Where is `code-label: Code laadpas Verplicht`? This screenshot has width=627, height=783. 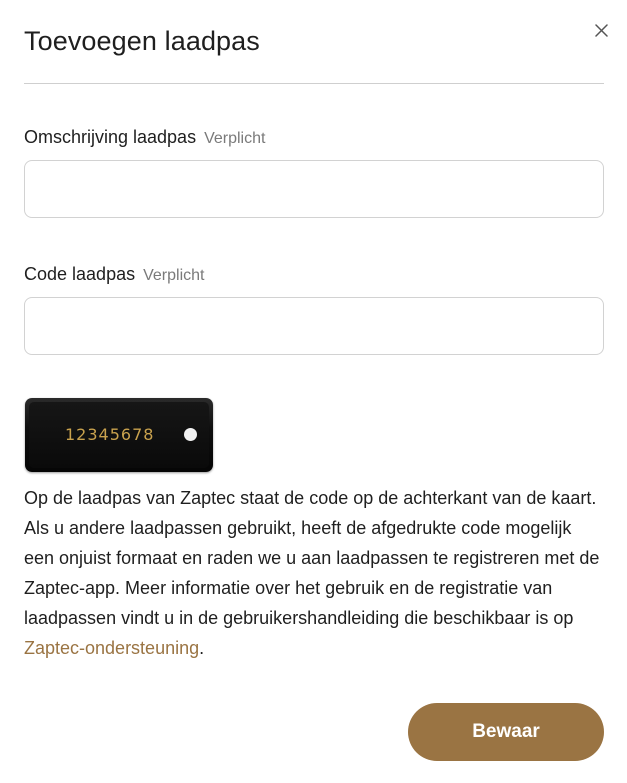 code-label: Code laadpas Verplicht is located at coordinates (114, 274).